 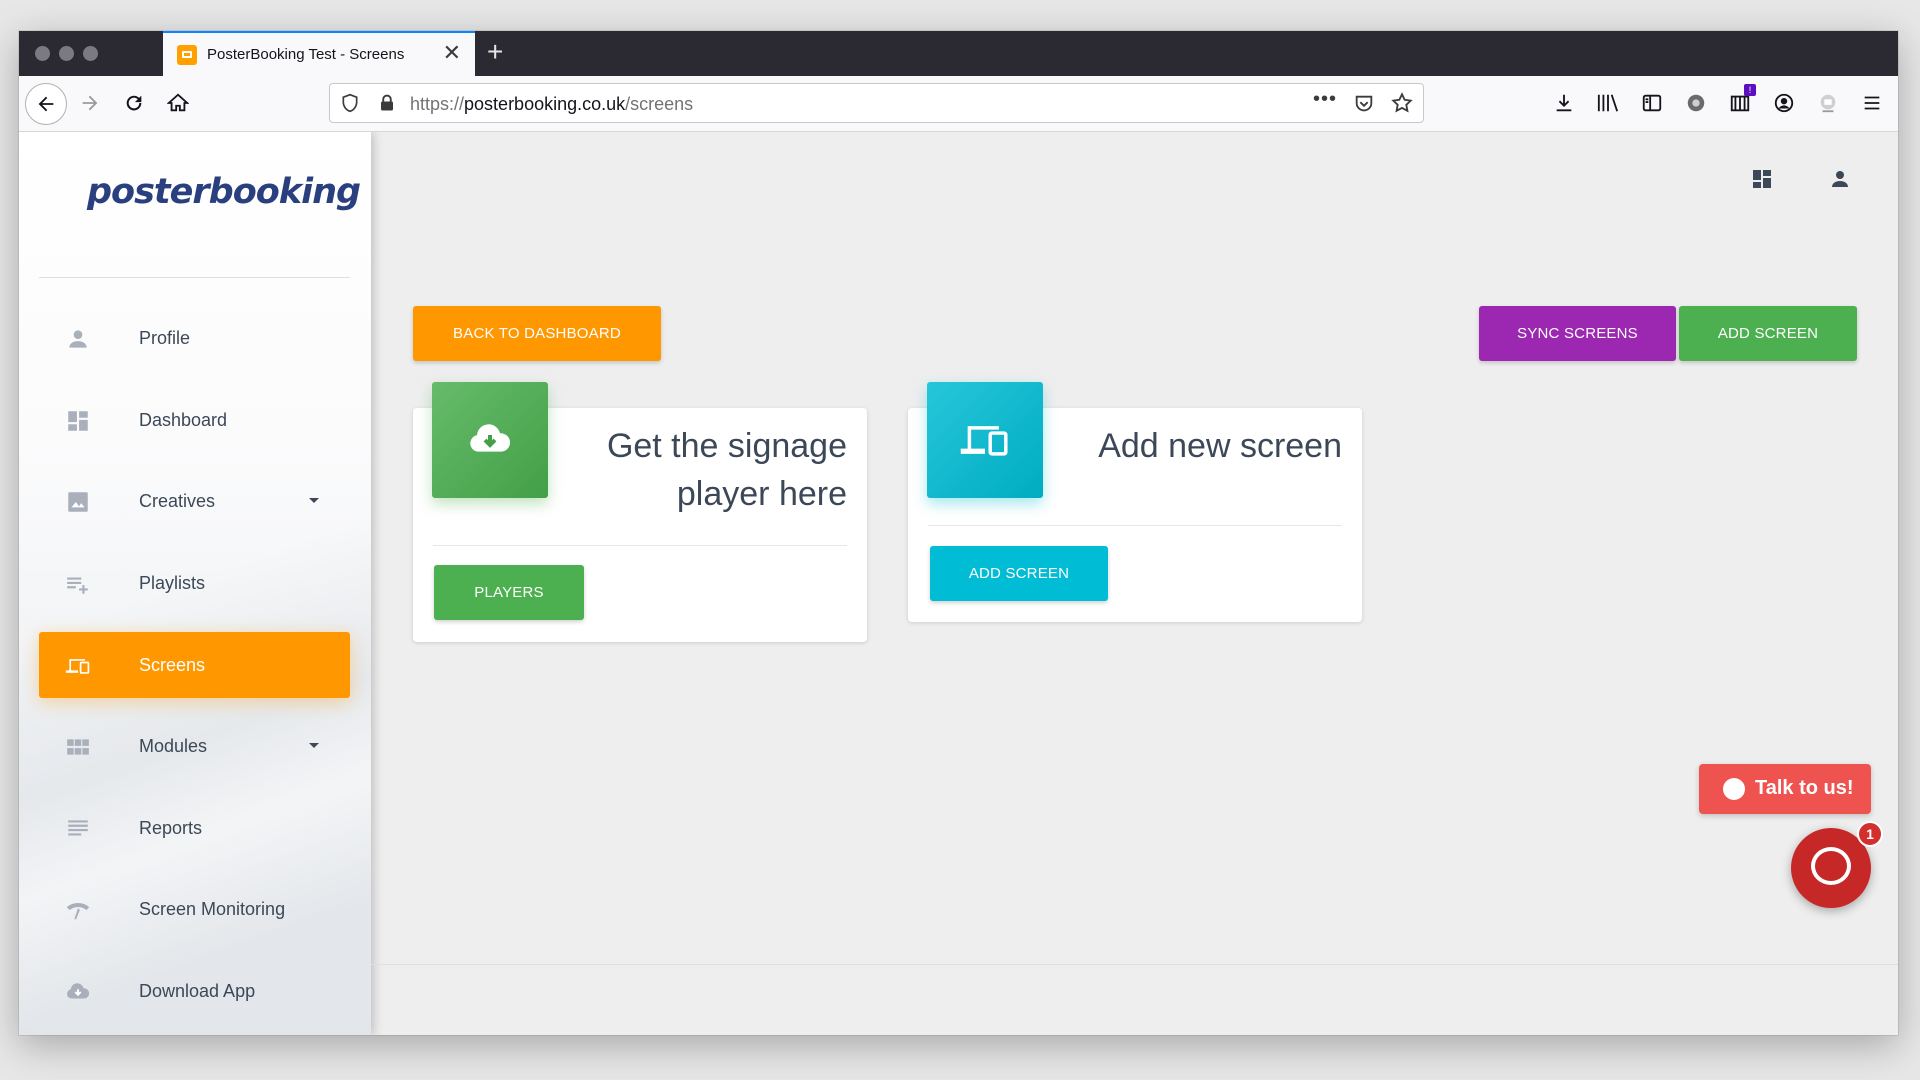 I want to click on card-title: Add new screen, so click(x=1220, y=446).